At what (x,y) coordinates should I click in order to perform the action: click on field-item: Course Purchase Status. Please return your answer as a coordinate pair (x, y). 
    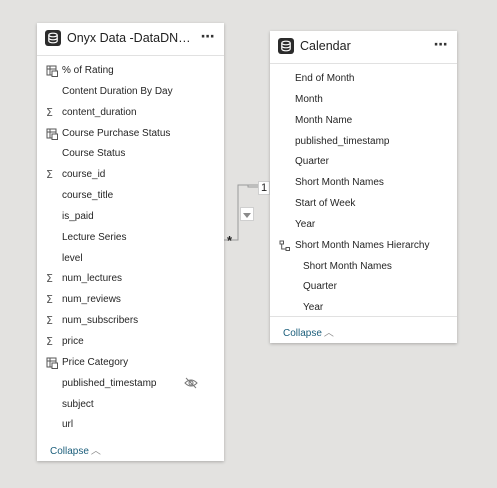
    Looking at the image, I should click on (130, 133).